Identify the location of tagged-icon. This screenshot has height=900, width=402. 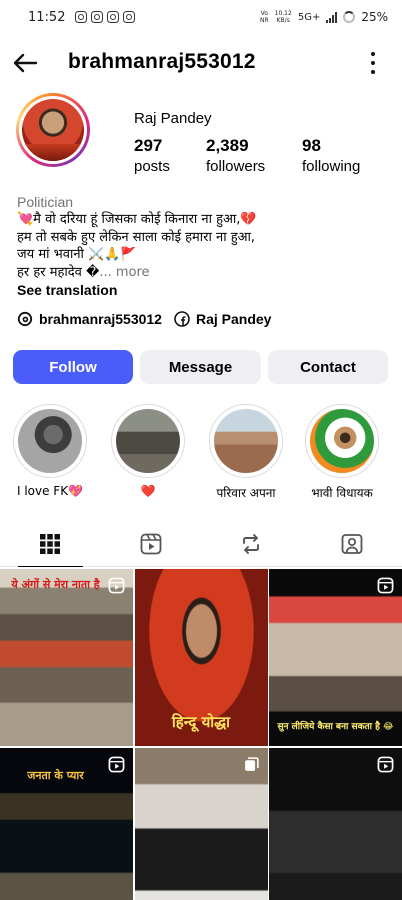
(352, 543).